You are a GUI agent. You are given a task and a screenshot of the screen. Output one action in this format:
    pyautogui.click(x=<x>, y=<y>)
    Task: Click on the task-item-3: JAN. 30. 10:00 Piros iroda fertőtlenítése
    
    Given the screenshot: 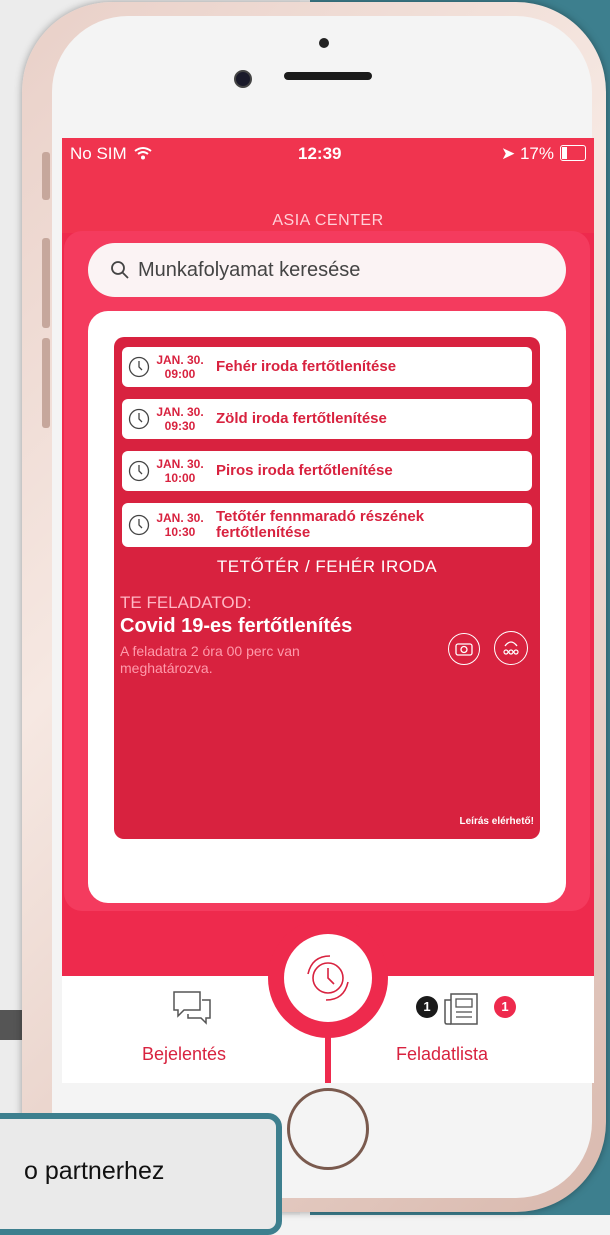 What is the action you would take?
    pyautogui.click(x=327, y=471)
    